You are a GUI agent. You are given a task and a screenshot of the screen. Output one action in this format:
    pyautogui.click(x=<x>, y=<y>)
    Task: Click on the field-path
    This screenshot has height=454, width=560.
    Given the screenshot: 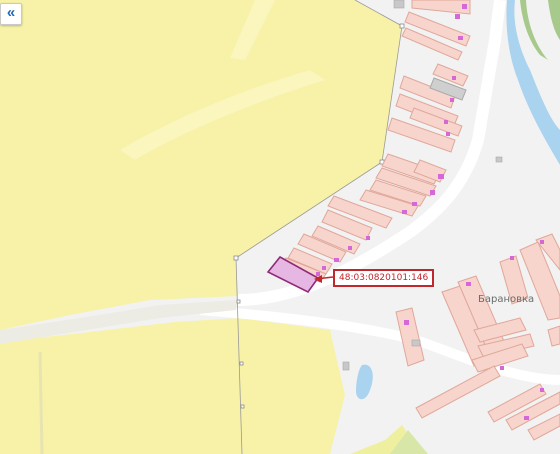 What is the action you would take?
    pyautogui.click(x=41, y=402)
    